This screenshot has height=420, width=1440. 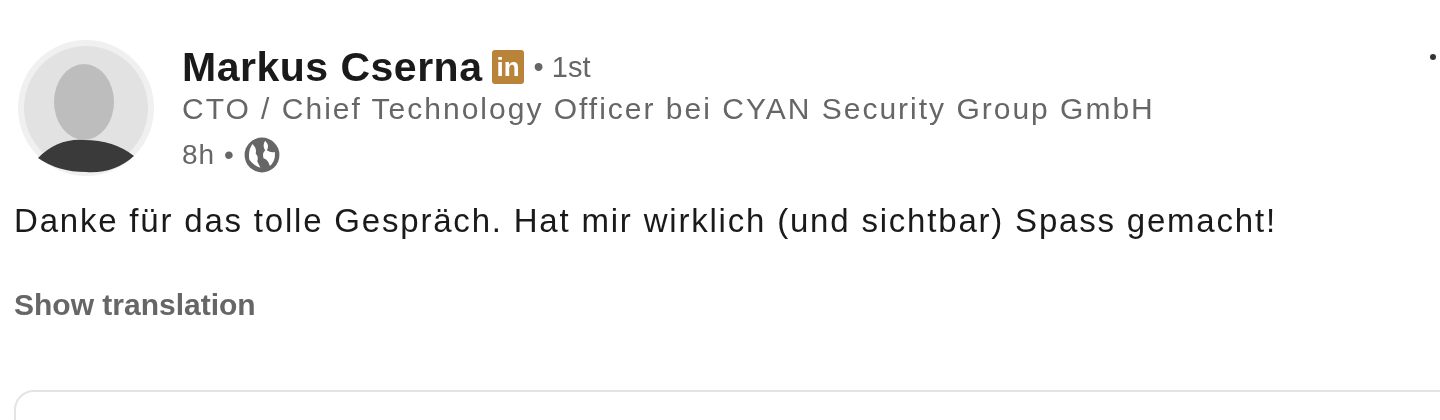 I want to click on show-translation-link: Show translation, so click(x=135, y=305).